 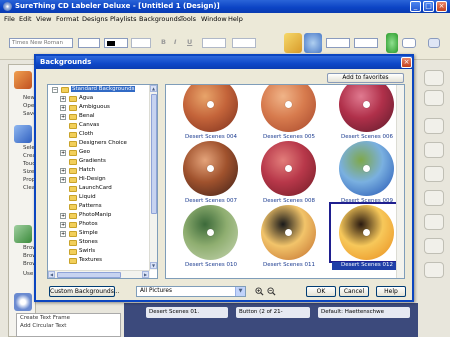 What do you see at coordinates (400, 181) in the screenshot?
I see `gallery-scrollbar` at bounding box center [400, 181].